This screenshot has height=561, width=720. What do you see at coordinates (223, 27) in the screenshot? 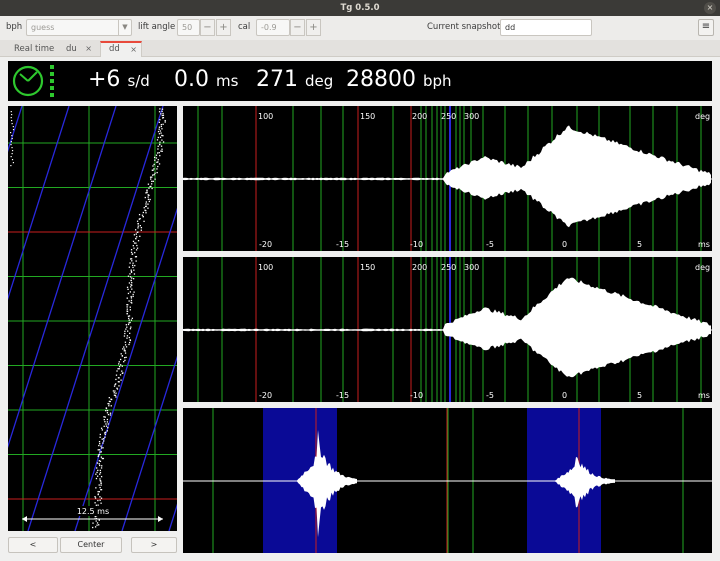
I see `lift-angle-increment-button: +` at bounding box center [223, 27].